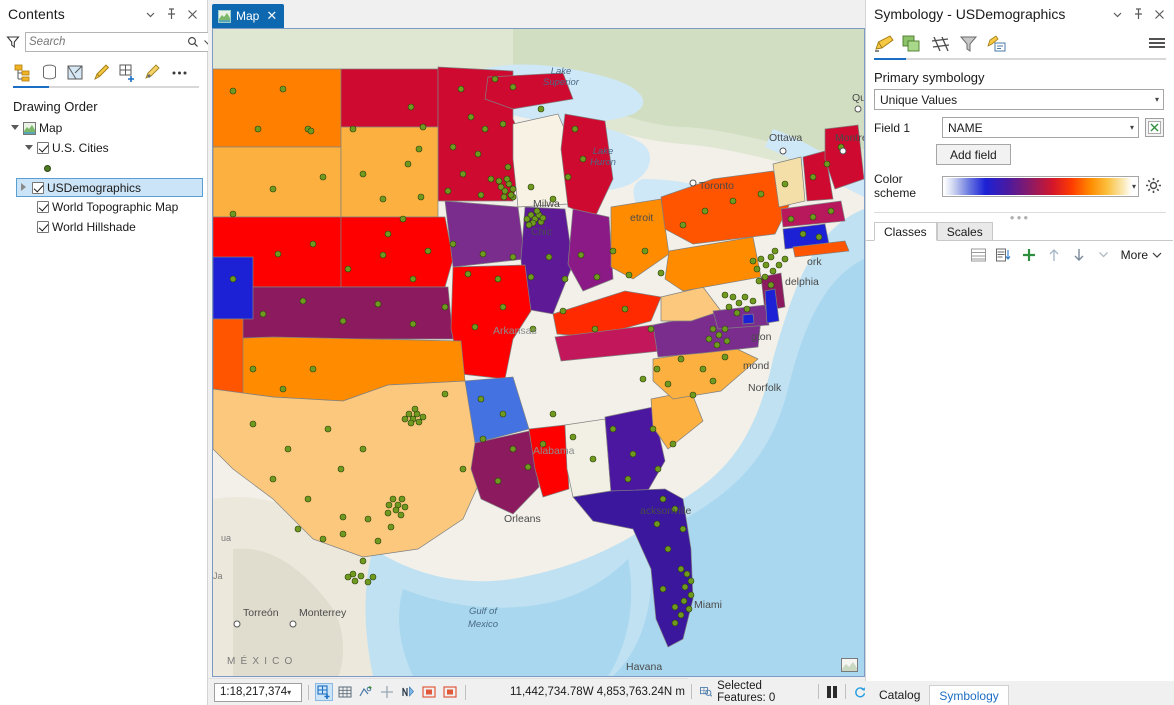 The width and height of the screenshot is (1174, 705). Describe the element at coordinates (465, 692) in the screenshot. I see `divider` at that location.